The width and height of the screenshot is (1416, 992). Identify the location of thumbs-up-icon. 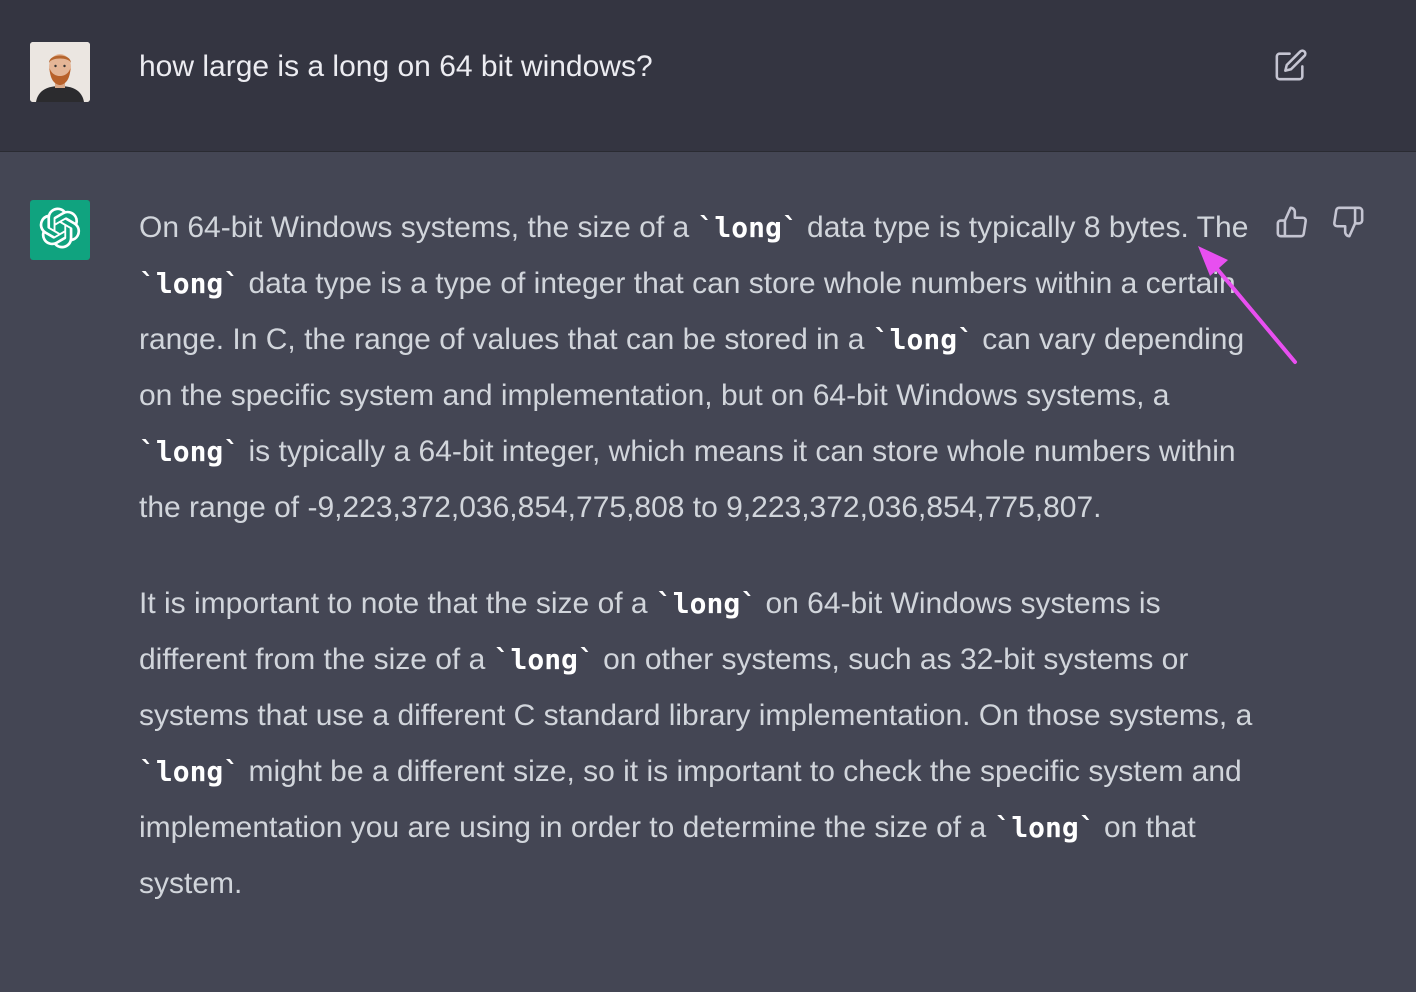
(1292, 224).